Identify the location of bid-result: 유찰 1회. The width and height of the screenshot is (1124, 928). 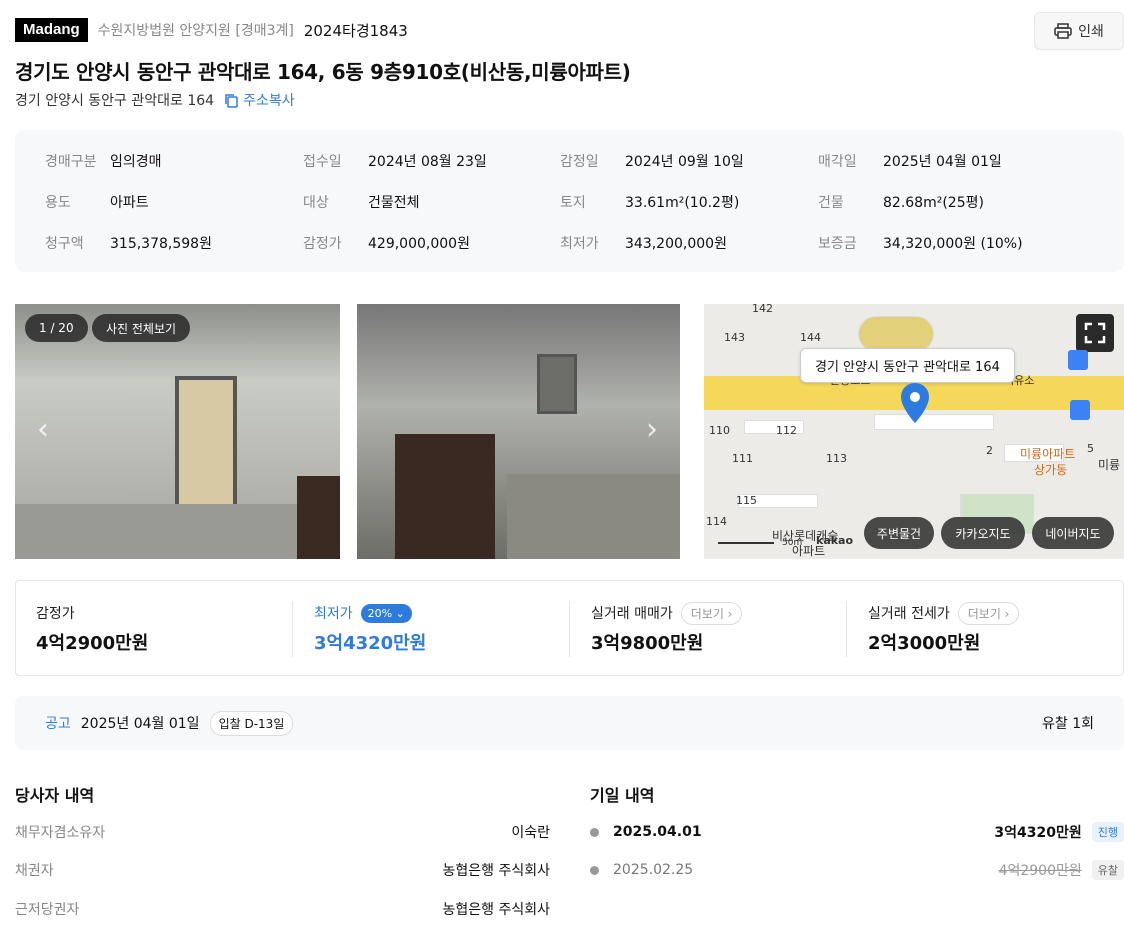
(1068, 724).